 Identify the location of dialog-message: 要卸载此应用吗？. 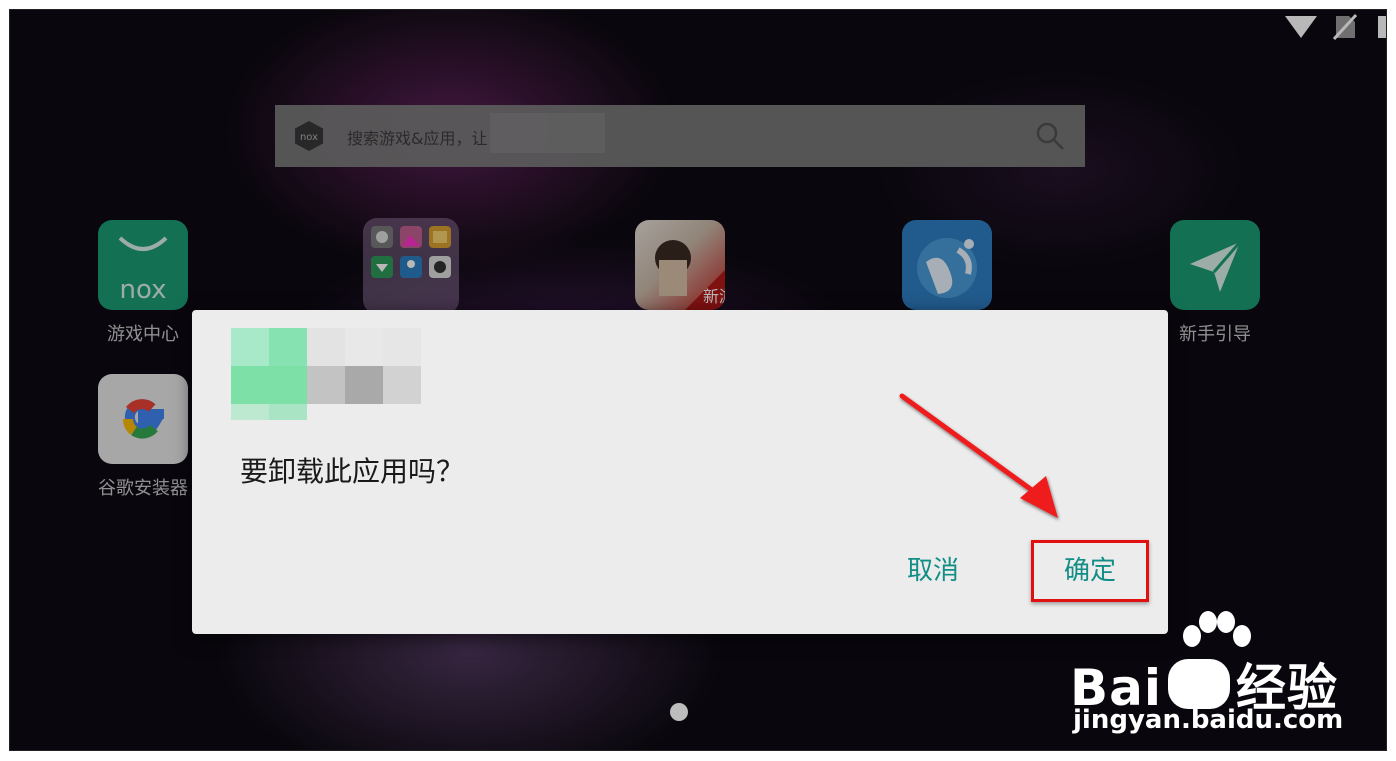
(352, 471).